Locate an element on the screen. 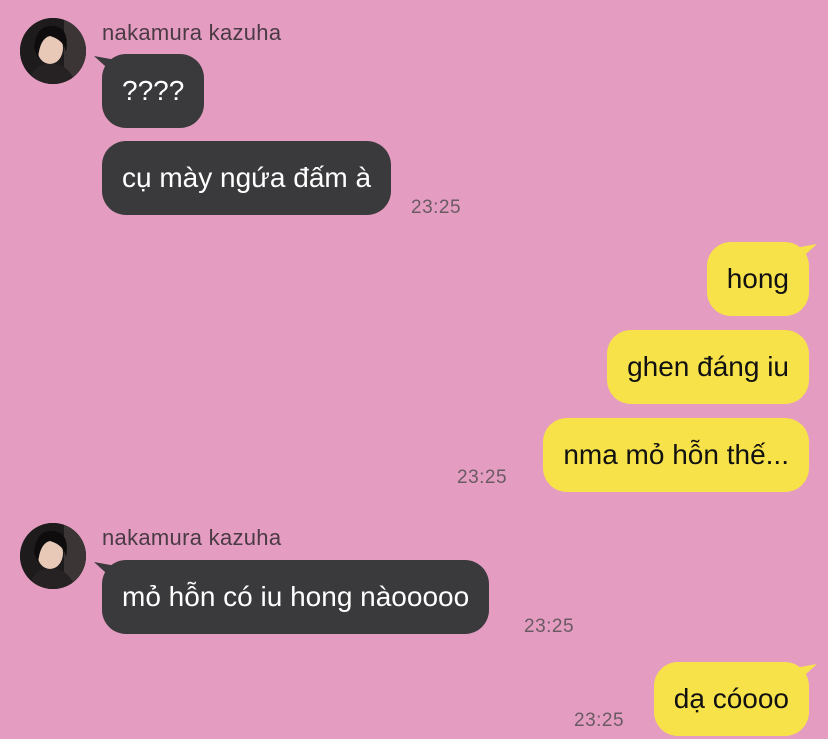  message-text: ???? is located at coordinates (153, 90).